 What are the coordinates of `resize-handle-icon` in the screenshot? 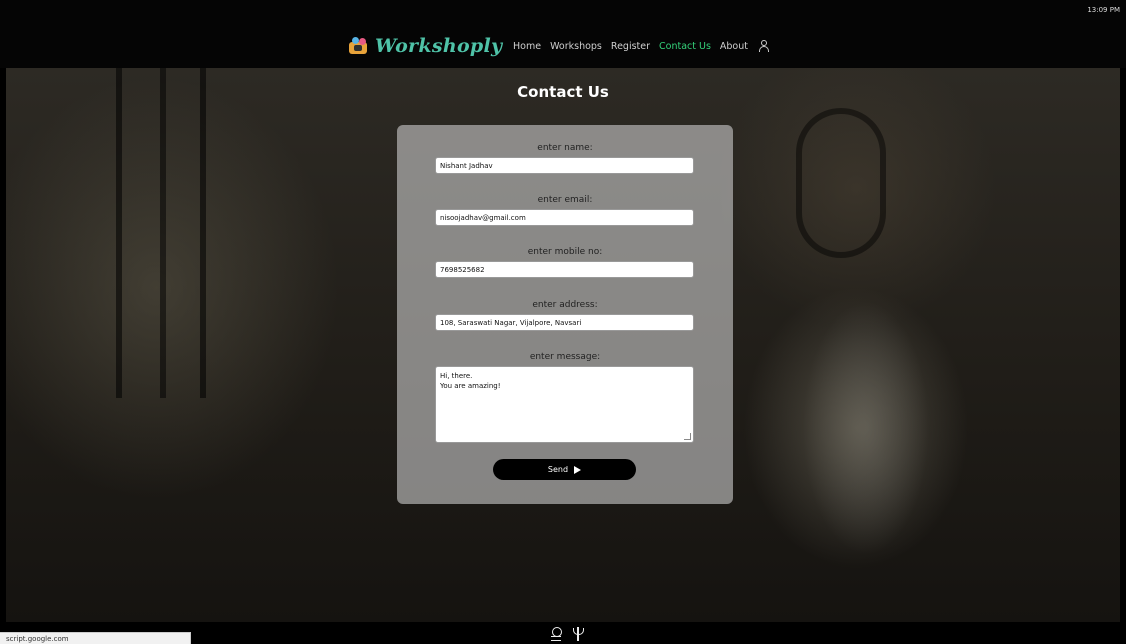 It's located at (687, 436).